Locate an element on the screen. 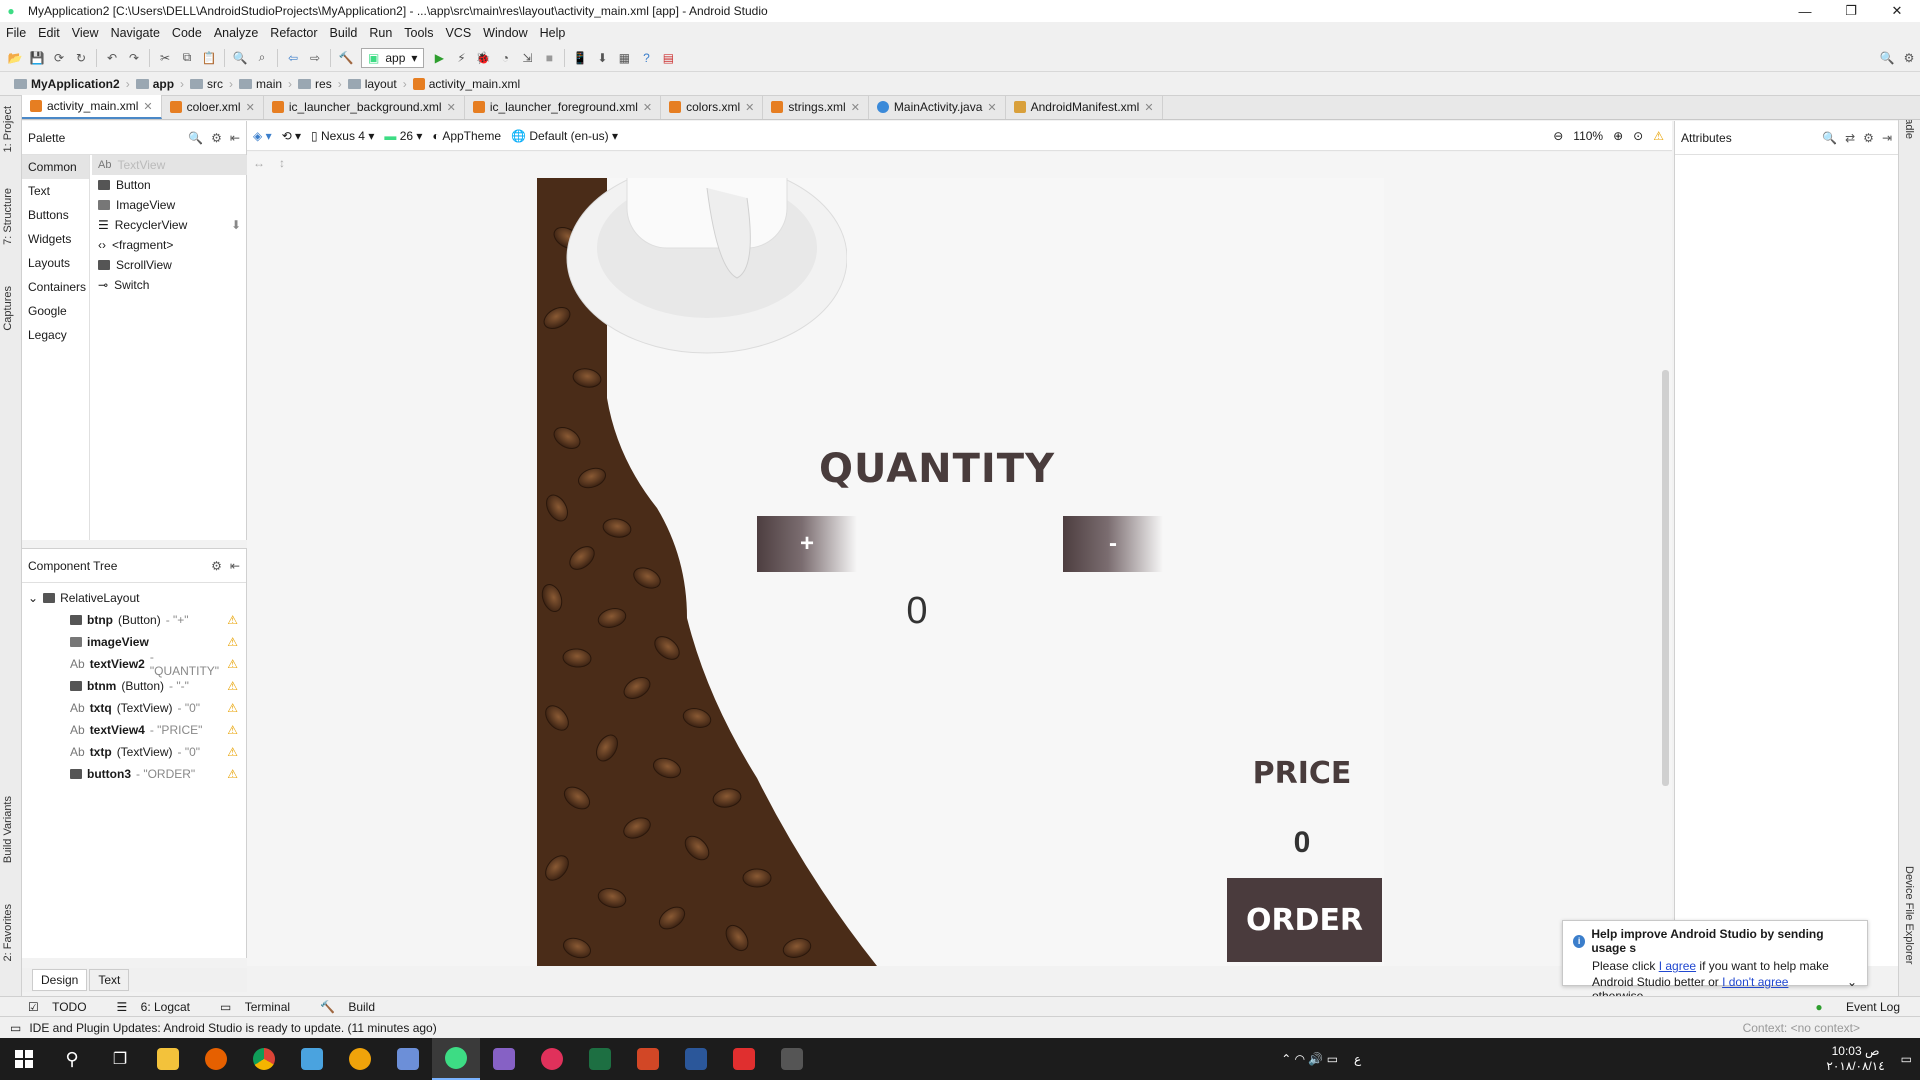  acrobat-icon is located at coordinates (744, 1059).